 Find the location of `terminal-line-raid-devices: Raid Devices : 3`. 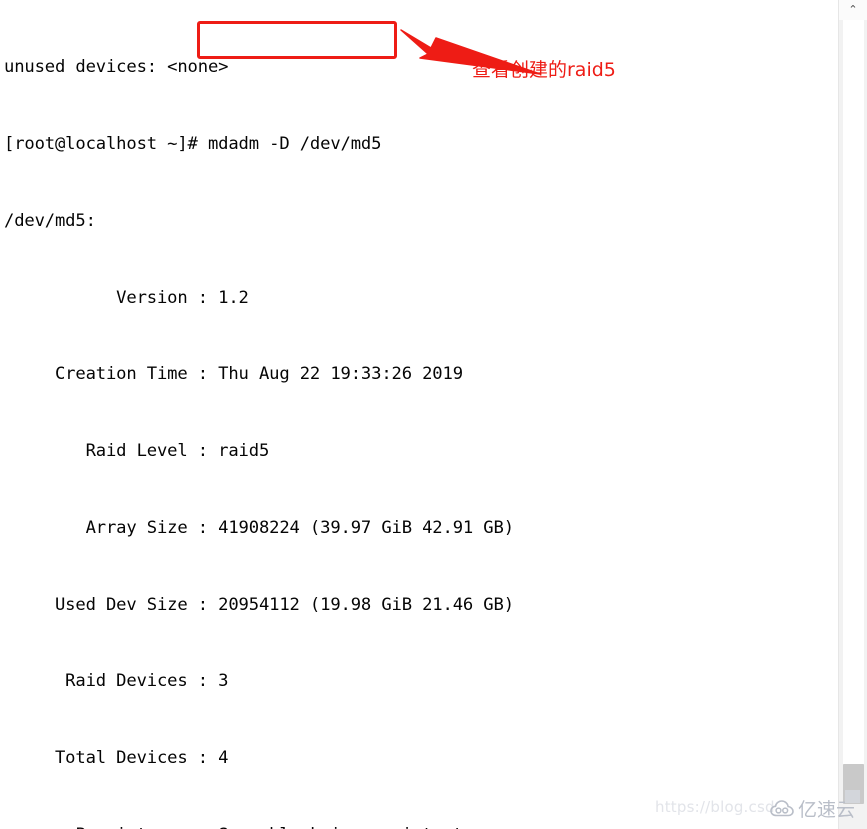

terminal-line-raid-devices: Raid Devices : 3 is located at coordinates (116, 681).